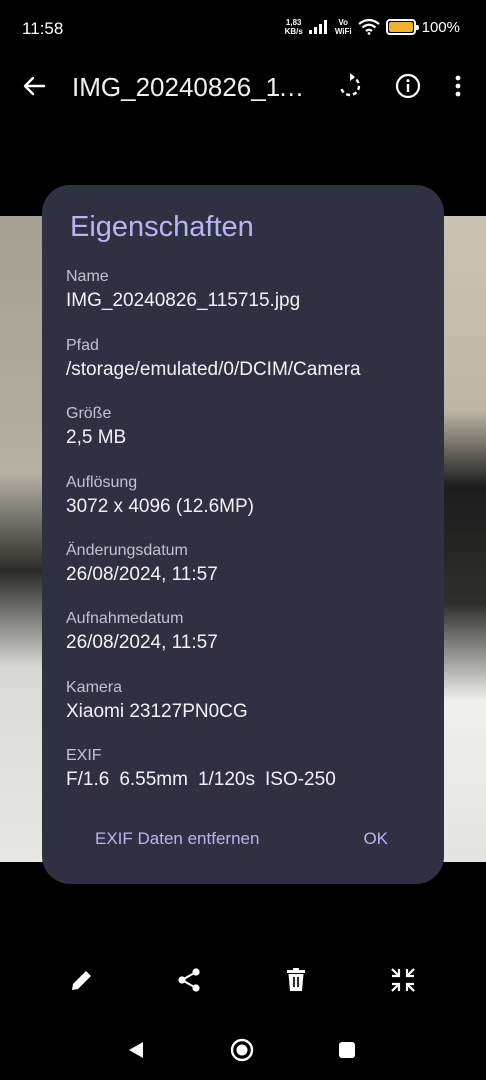 The width and height of the screenshot is (486, 1080). I want to click on edit-icon, so click(81, 980).